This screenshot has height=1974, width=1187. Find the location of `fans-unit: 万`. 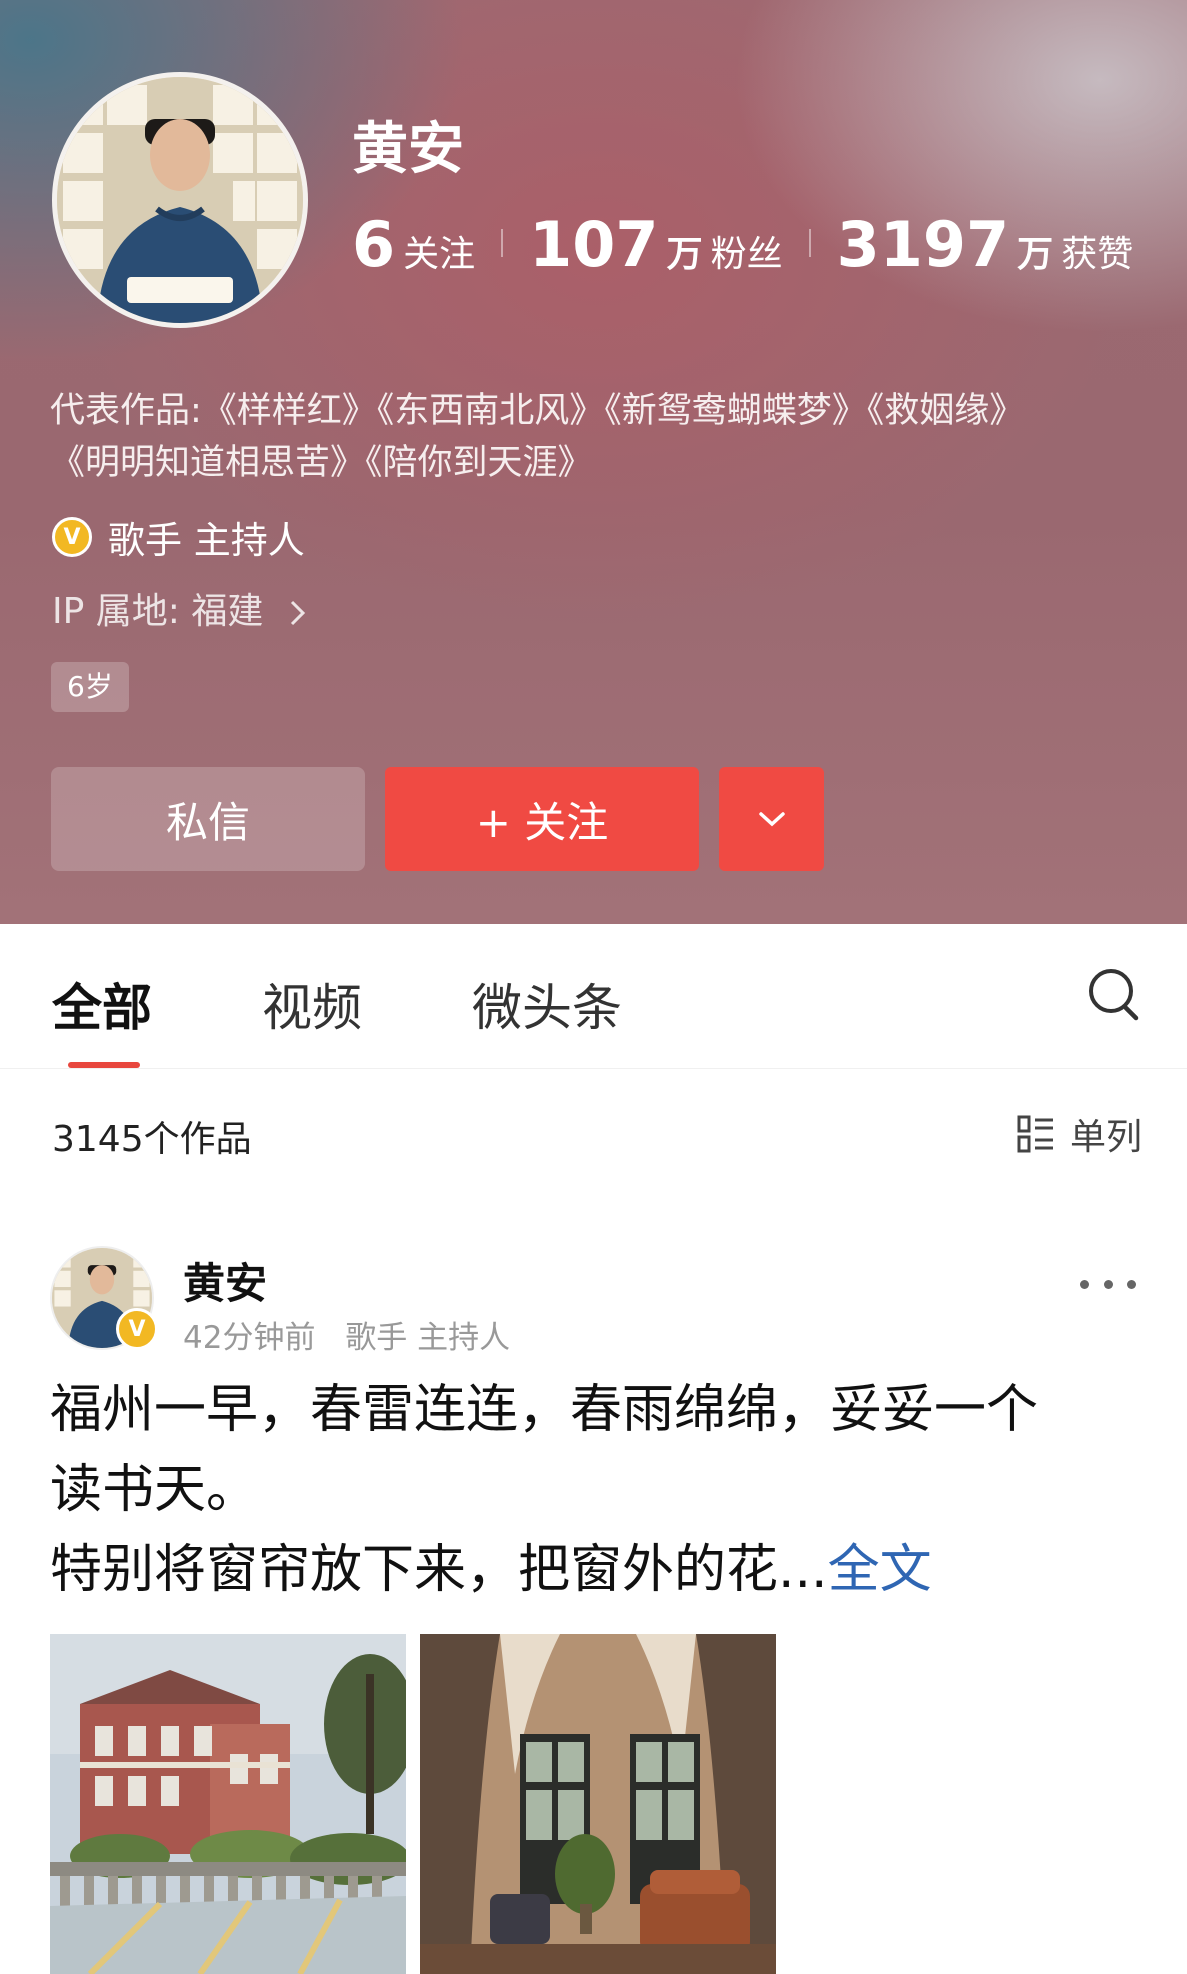

fans-unit: 万 is located at coordinates (684, 254).